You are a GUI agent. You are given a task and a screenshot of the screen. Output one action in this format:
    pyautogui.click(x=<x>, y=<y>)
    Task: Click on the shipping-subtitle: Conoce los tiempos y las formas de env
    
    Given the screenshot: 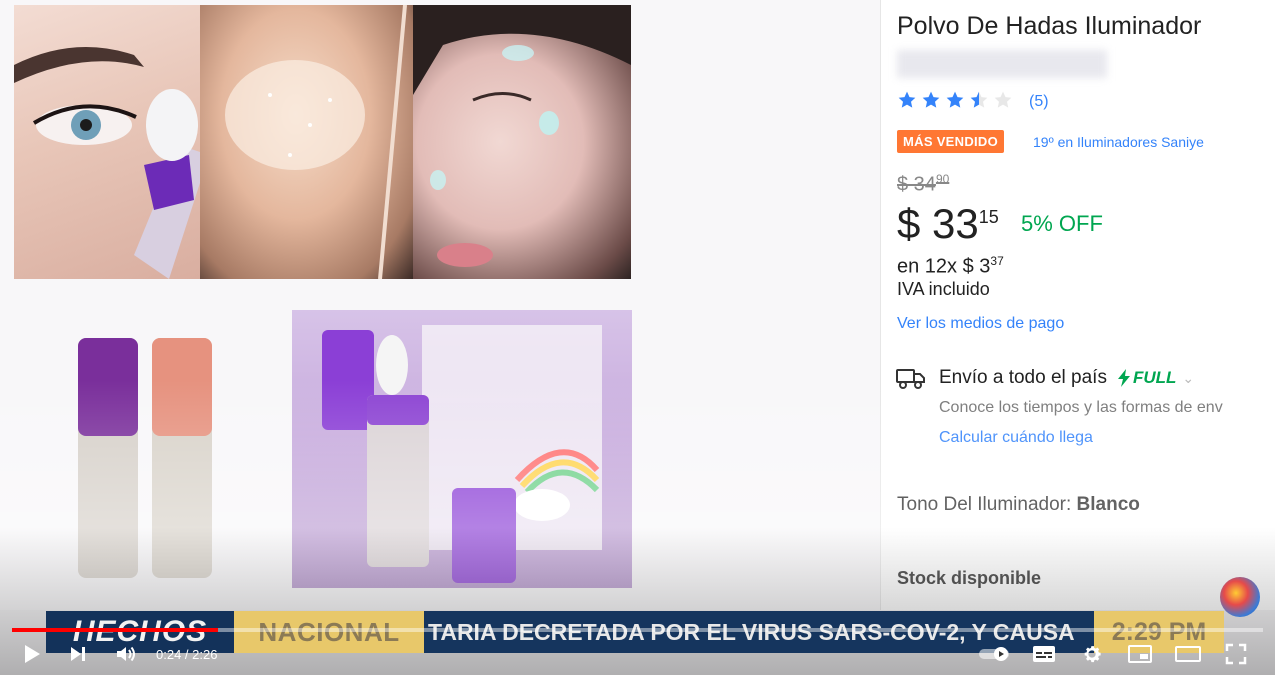 What is the action you would take?
    pyautogui.click(x=1081, y=407)
    